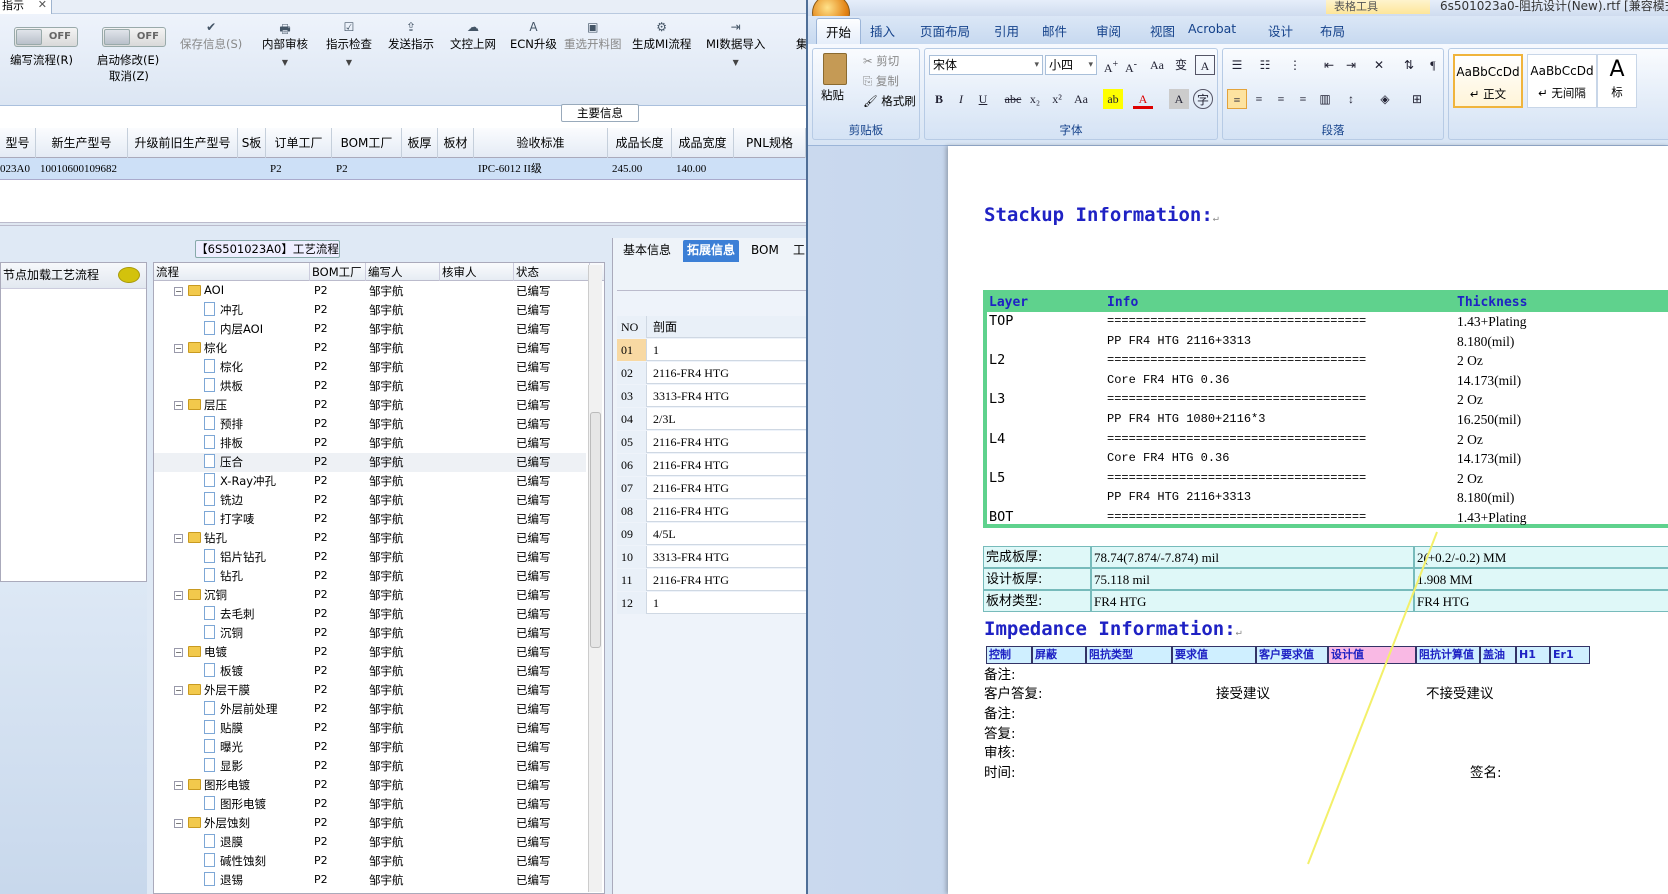 This screenshot has width=1668, height=894. What do you see at coordinates (370, 785) in the screenshot?
I see `tree-row: − 图形电镀 P2 邹宇航 已编写` at bounding box center [370, 785].